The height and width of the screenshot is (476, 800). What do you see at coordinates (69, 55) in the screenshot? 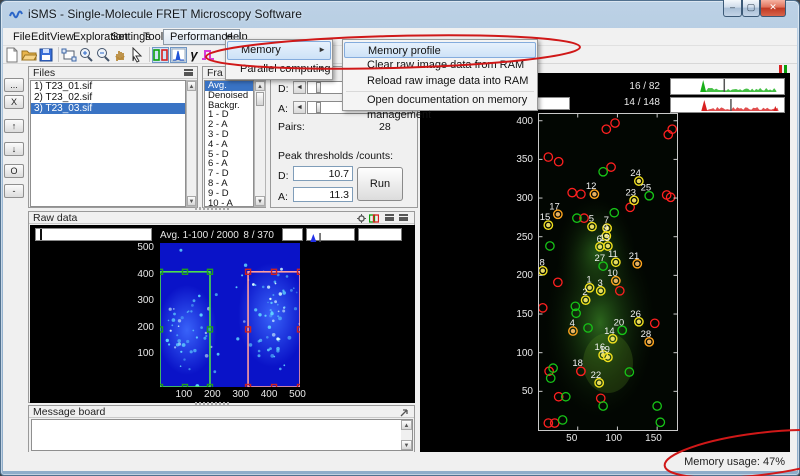
I see `zoom-region-icon` at bounding box center [69, 55].